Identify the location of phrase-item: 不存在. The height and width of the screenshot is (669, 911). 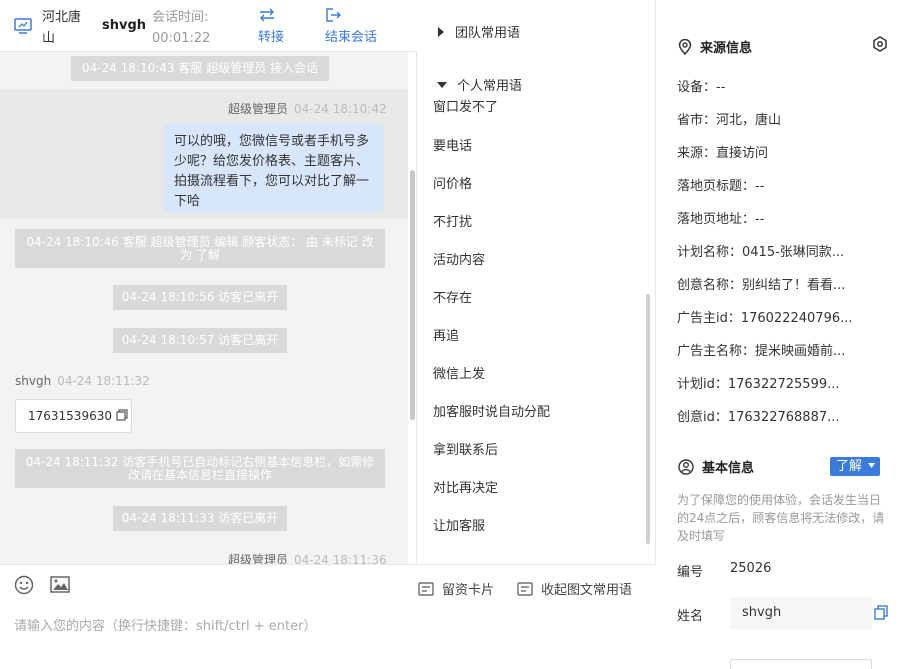
(452, 296).